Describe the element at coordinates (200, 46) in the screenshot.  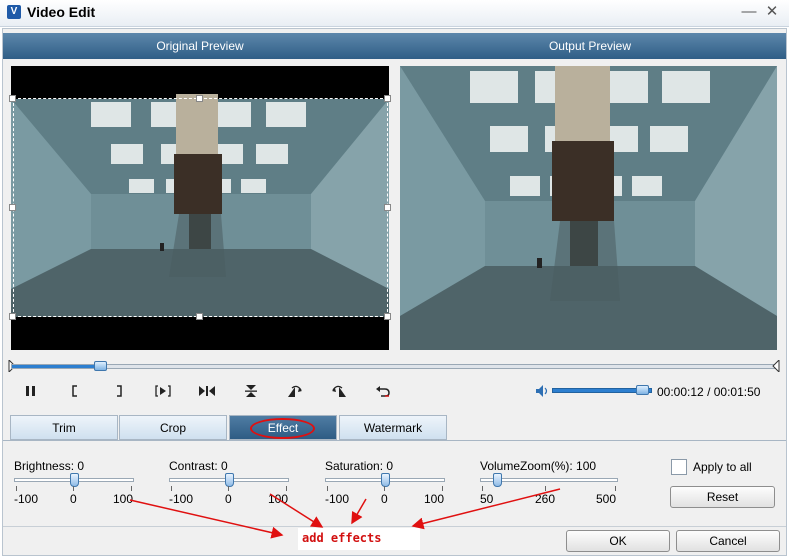
I see `original-preview-label: Original Preview` at that location.